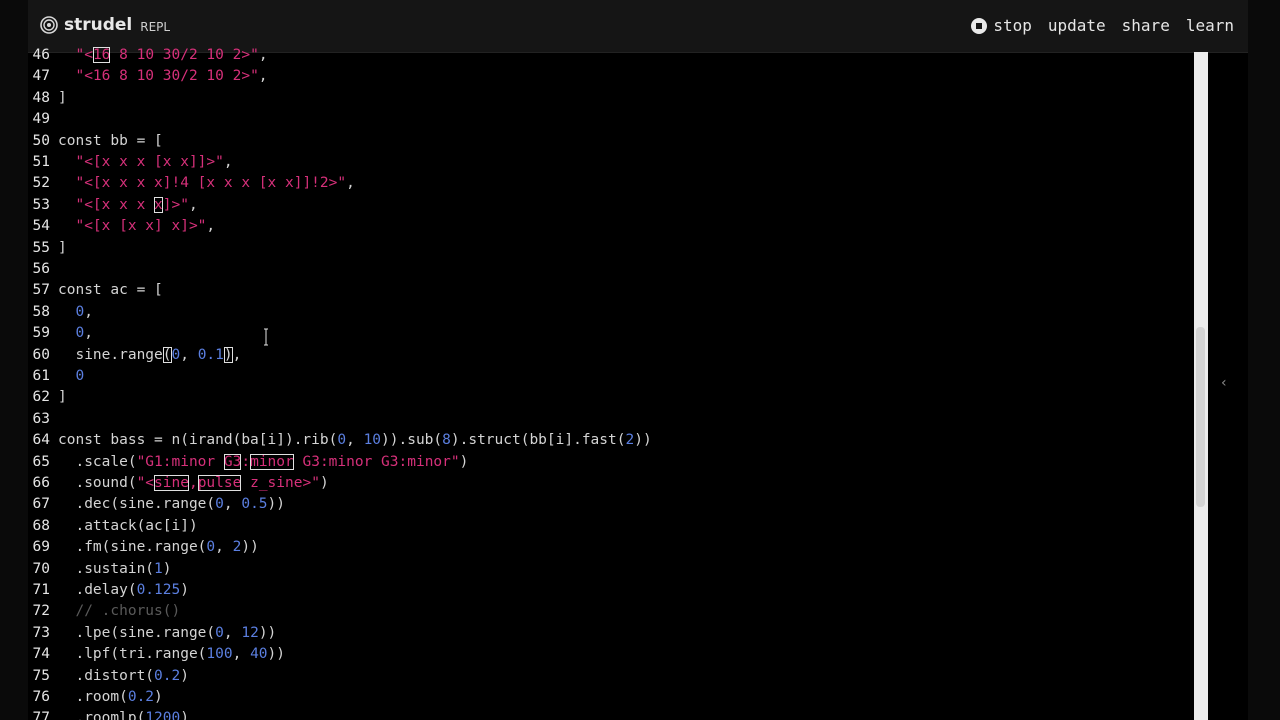 This screenshot has height=720, width=1280. Describe the element at coordinates (608, 397) in the screenshot. I see `code-line: 62]` at that location.